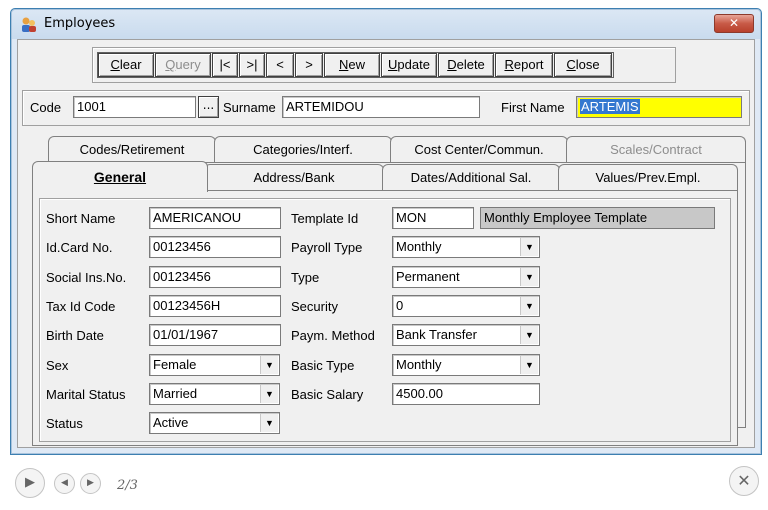 This screenshot has height=510, width=768. Describe the element at coordinates (134, 107) in the screenshot. I see `code-field: 1001` at that location.